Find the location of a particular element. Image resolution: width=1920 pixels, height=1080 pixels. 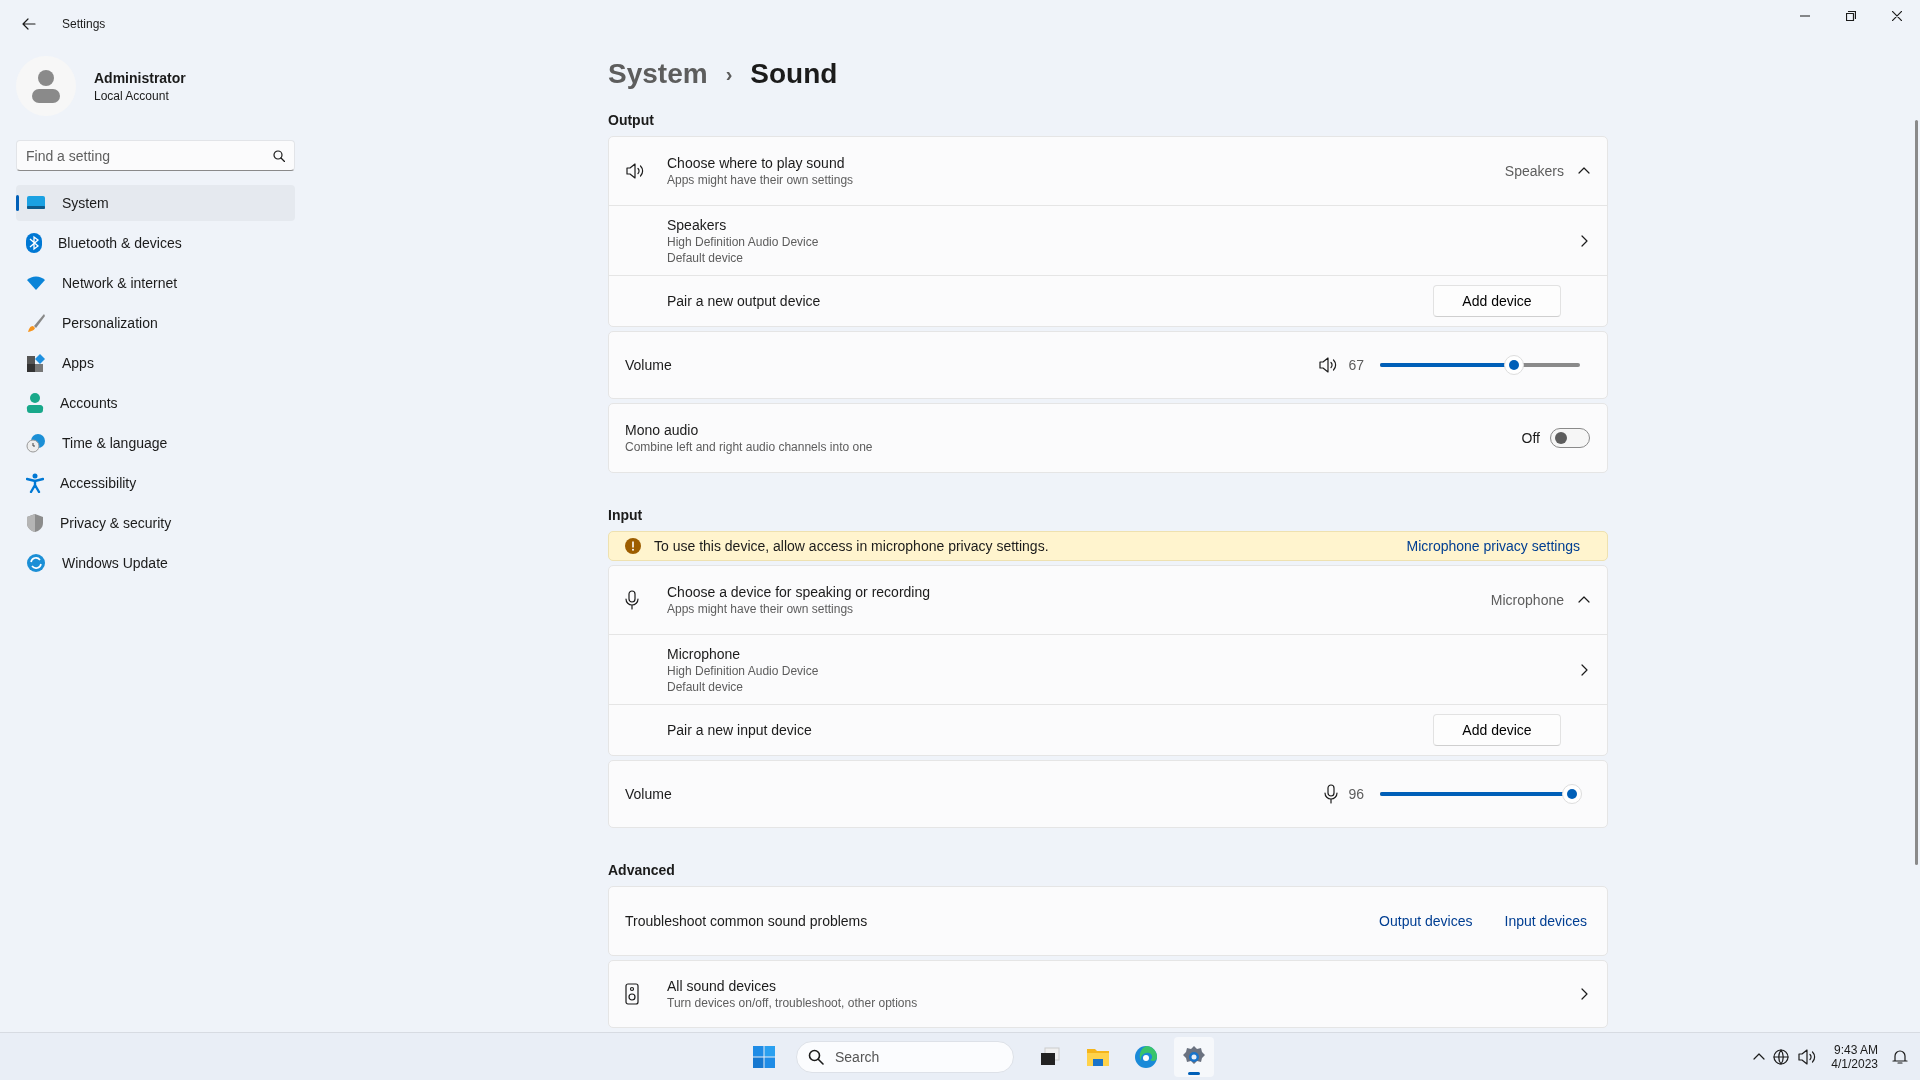

nav-item: System is located at coordinates (155, 203).